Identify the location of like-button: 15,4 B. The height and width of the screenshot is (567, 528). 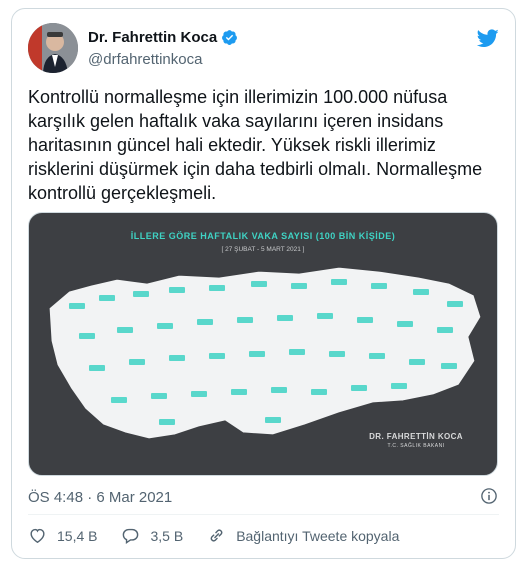
(62, 535).